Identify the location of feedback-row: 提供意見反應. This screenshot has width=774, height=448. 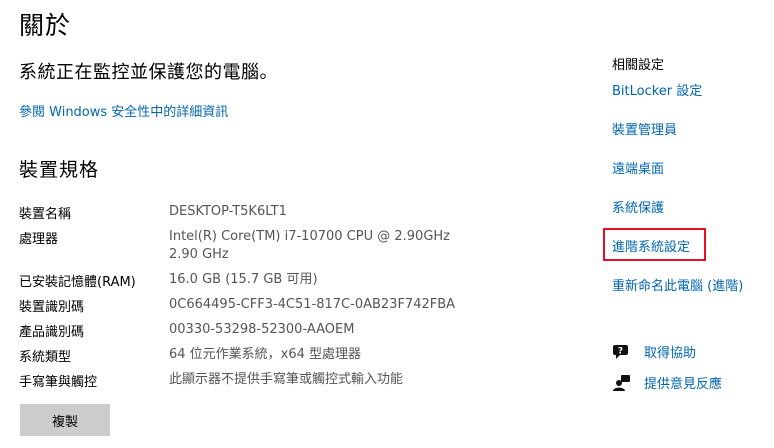
(667, 382).